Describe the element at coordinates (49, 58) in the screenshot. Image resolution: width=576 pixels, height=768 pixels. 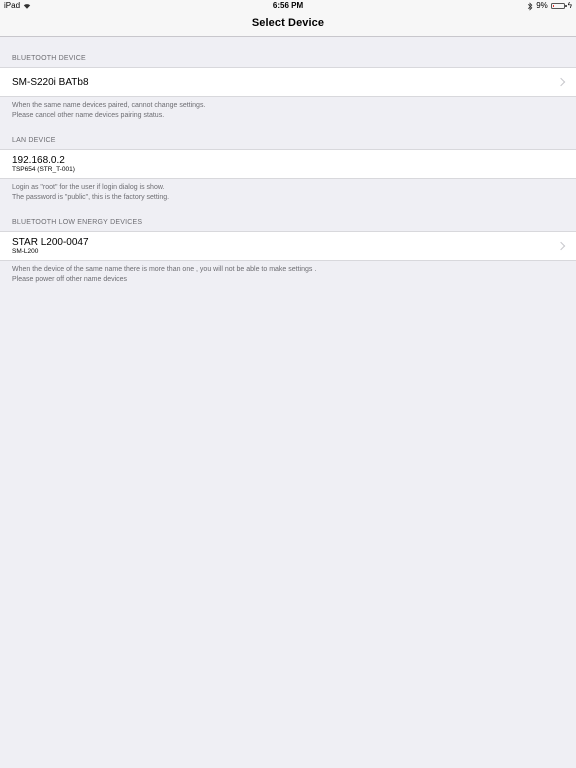
I see `section-header-bluetooth: BLUETOOTH DEVICE` at that location.